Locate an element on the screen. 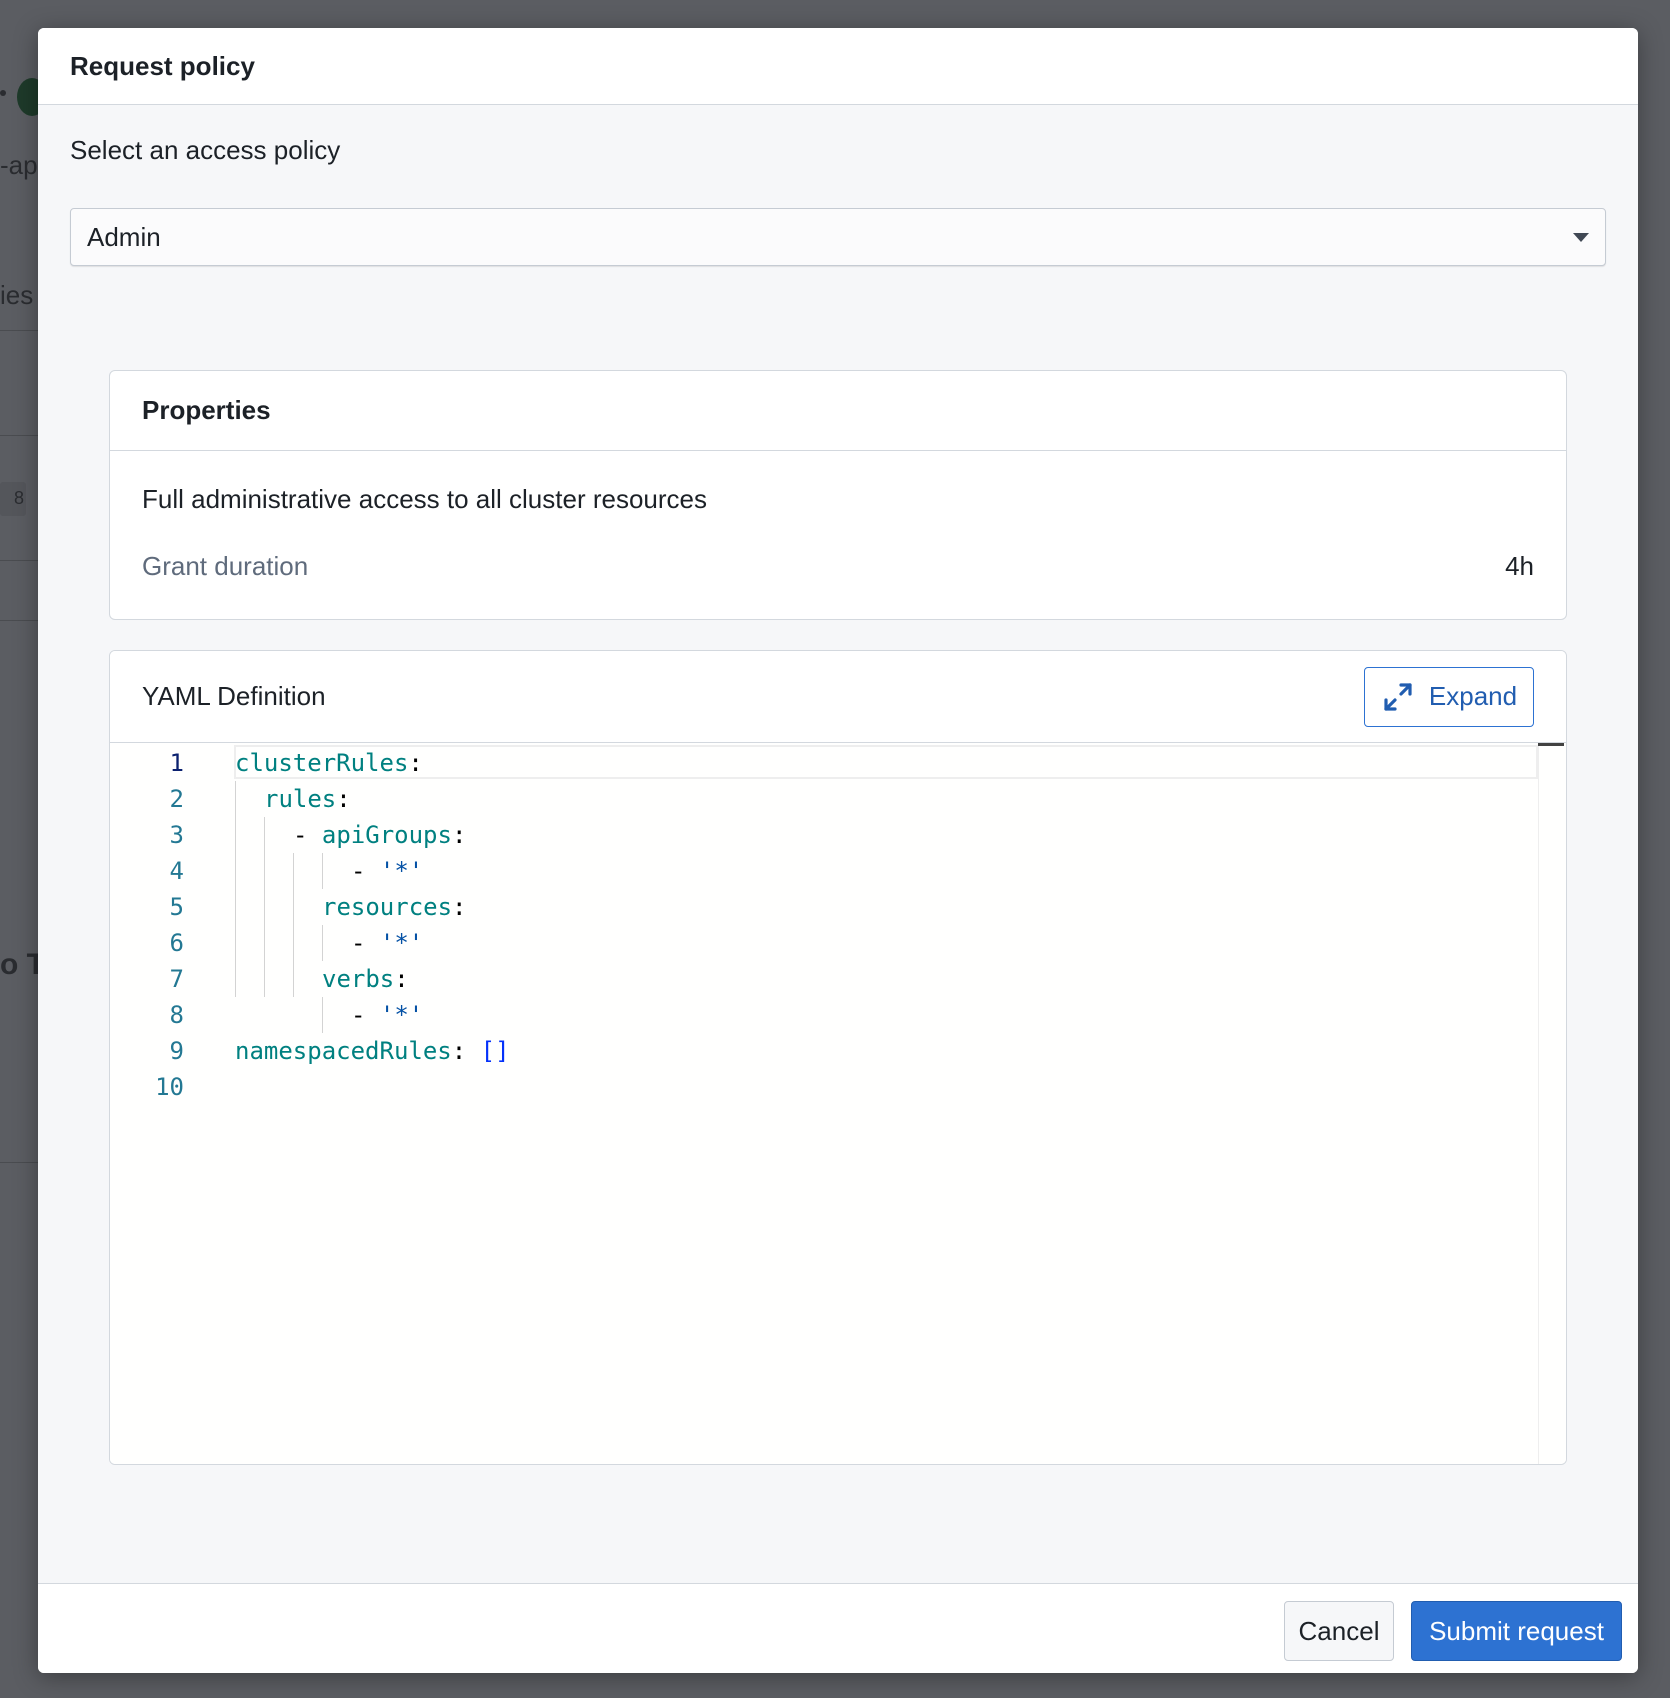 The width and height of the screenshot is (1670, 1698). expand-button-label: Expand is located at coordinates (1473, 696).